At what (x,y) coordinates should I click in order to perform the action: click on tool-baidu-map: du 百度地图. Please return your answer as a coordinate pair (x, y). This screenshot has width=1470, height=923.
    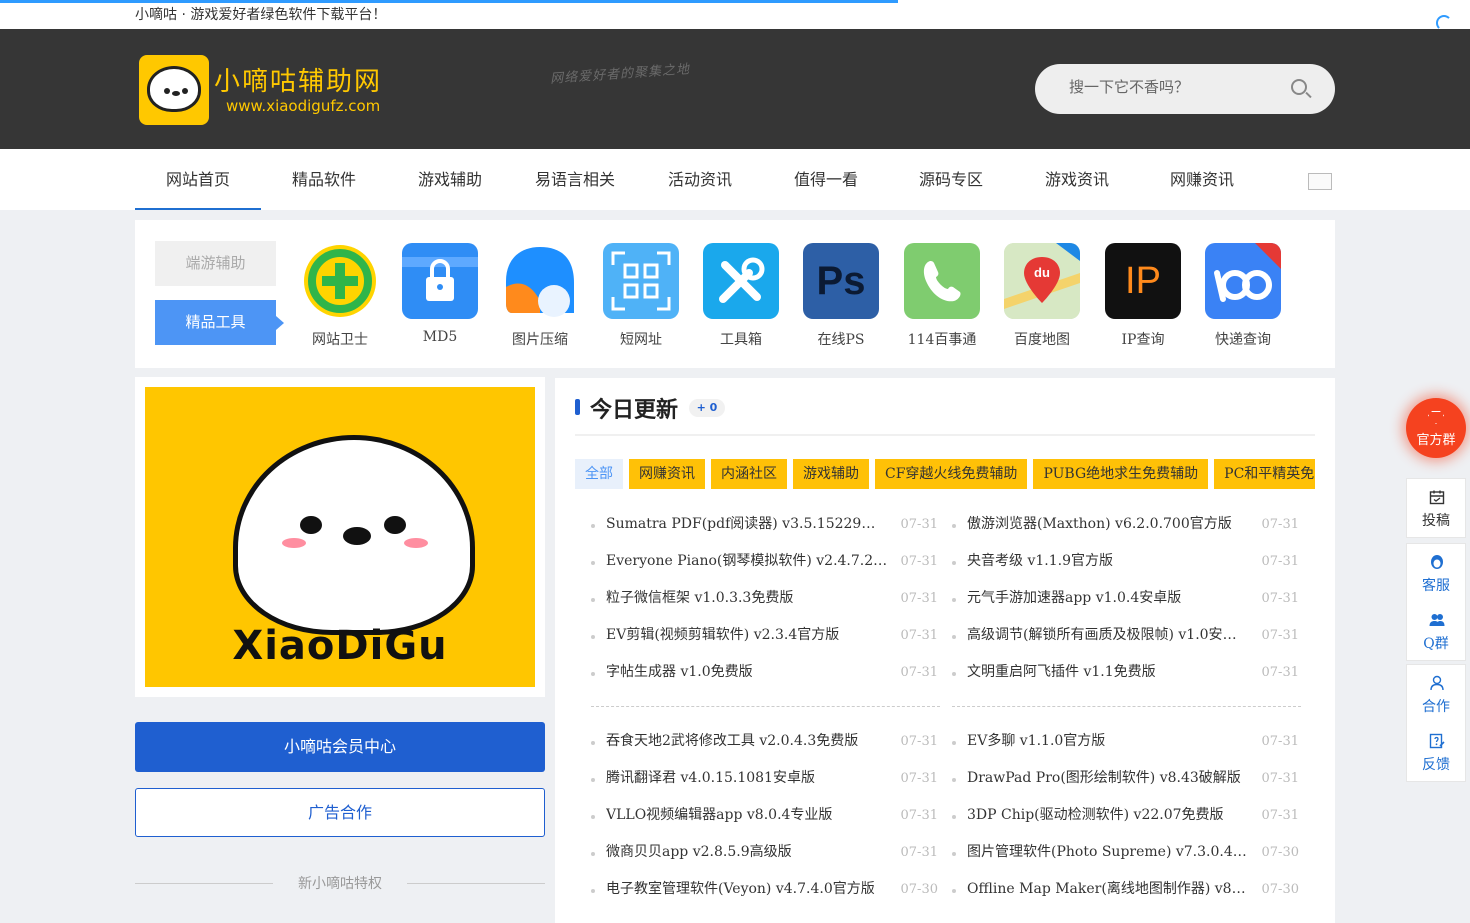
    Looking at the image, I should click on (1042, 296).